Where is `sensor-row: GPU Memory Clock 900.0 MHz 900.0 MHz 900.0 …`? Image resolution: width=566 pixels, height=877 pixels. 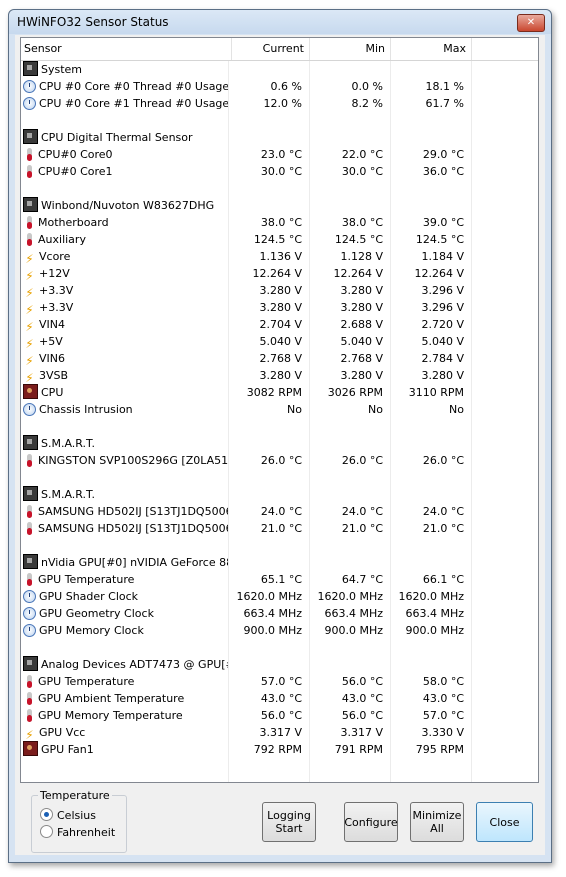
sensor-row: GPU Memory Clock 900.0 MHz 900.0 MHz 900.0 … is located at coordinates (279, 630).